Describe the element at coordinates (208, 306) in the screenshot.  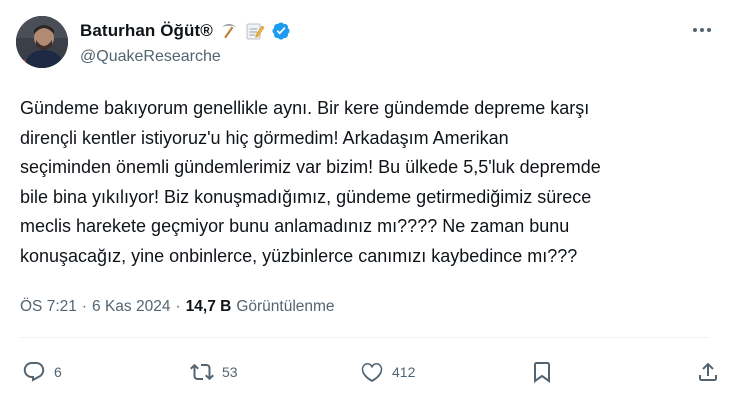
I see `views-count: 14,7 B` at that location.